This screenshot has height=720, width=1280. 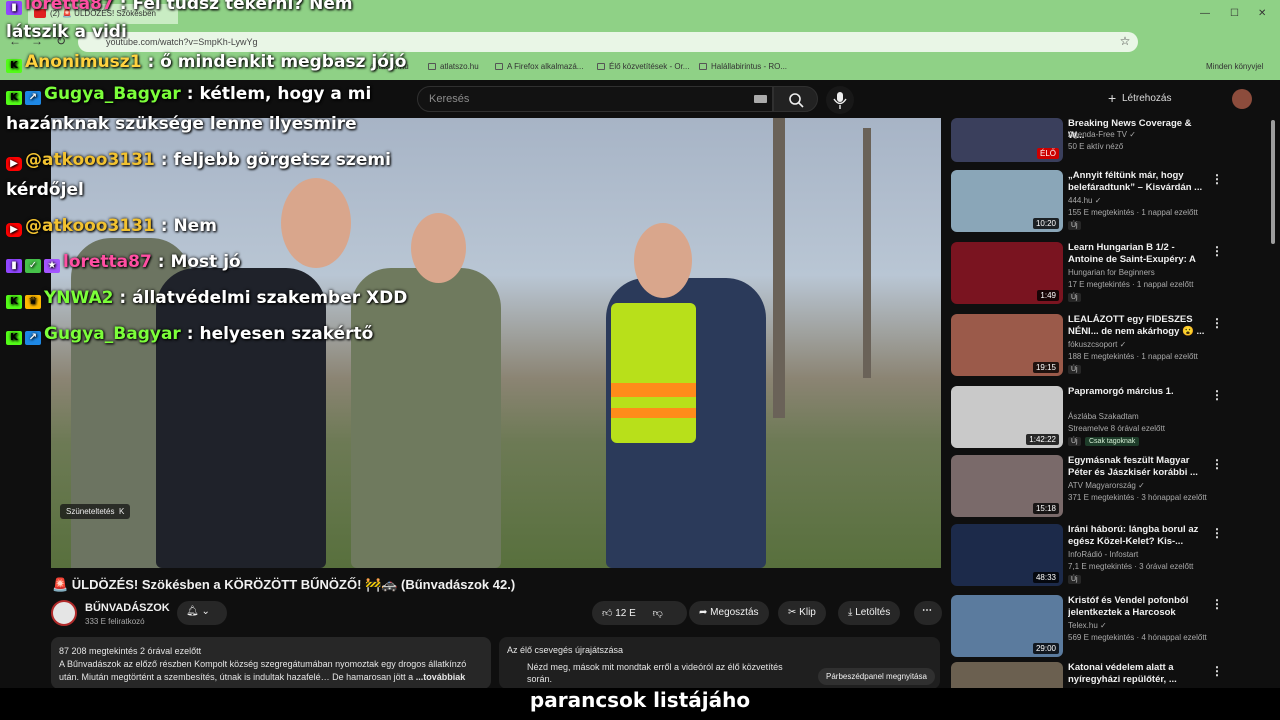 What do you see at coordinates (1234, 13) in the screenshot?
I see `maximize-icon: ☐` at bounding box center [1234, 13].